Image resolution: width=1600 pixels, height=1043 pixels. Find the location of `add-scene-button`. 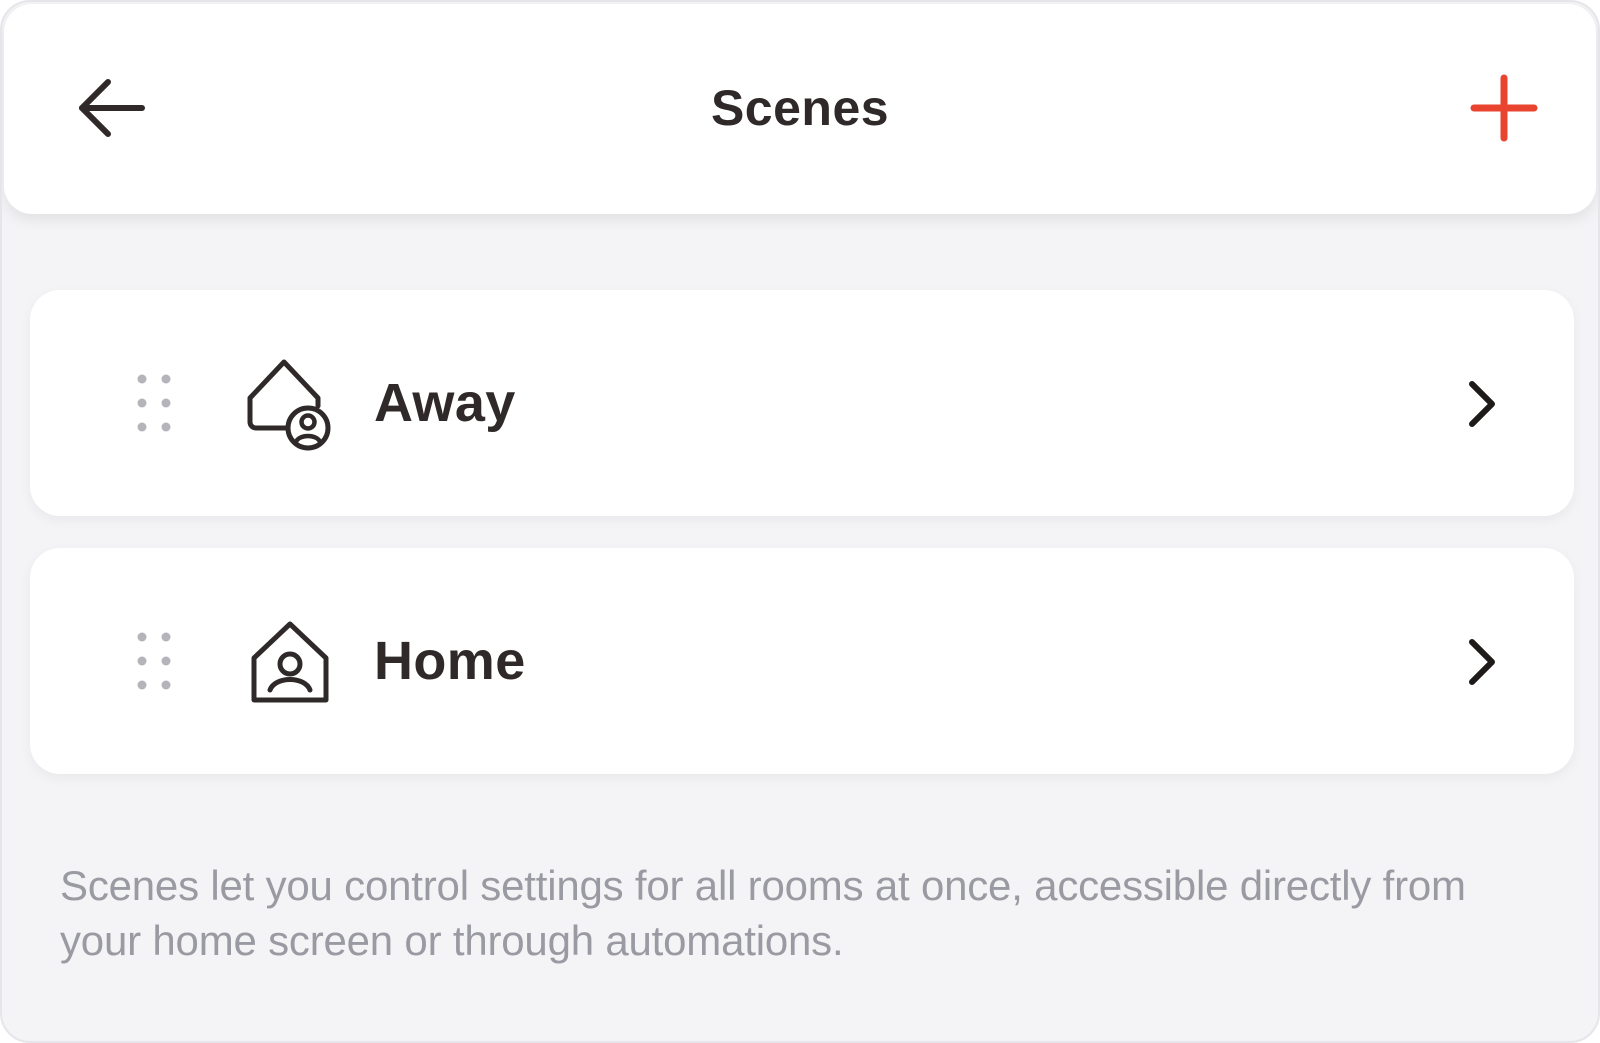

add-scene-button is located at coordinates (1504, 108).